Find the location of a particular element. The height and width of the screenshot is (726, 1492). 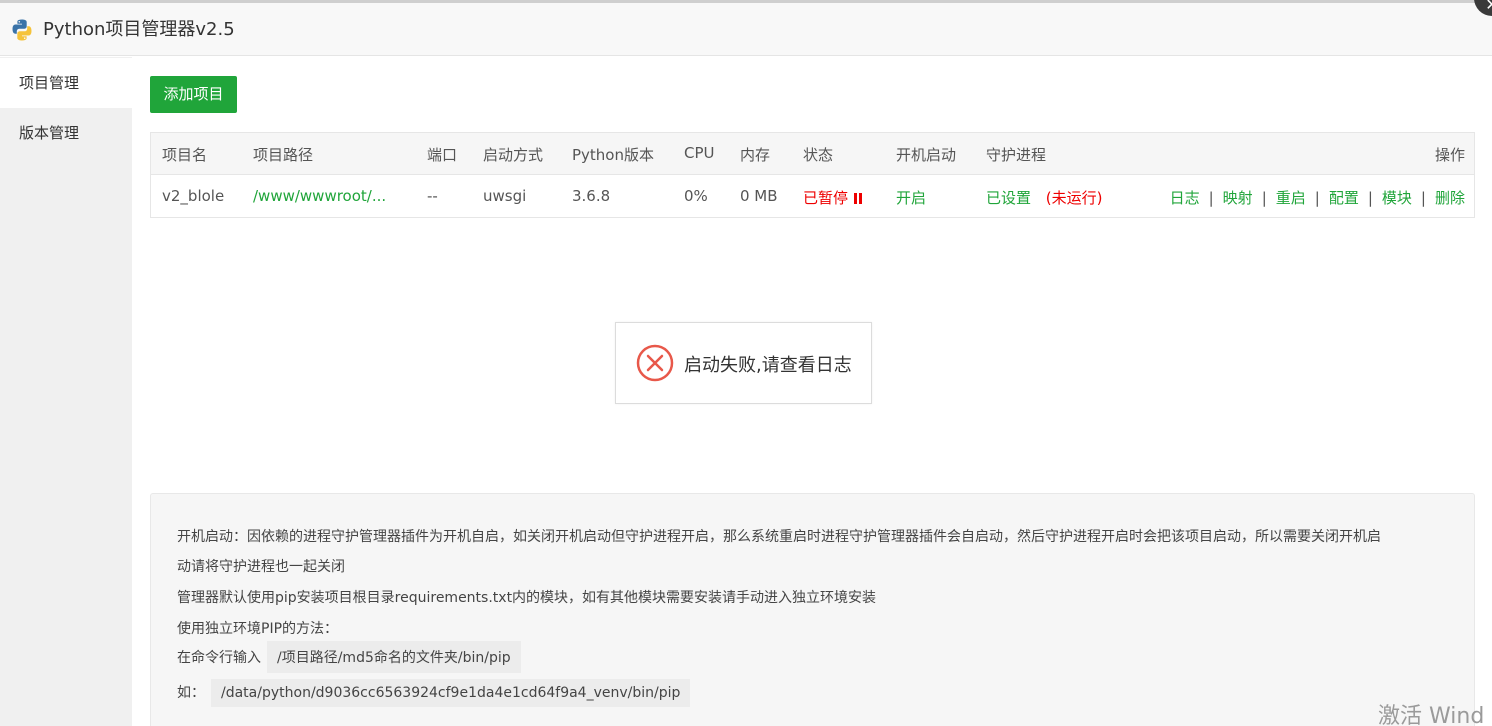

column-header-autostart: 开机启动 is located at coordinates (926, 155).